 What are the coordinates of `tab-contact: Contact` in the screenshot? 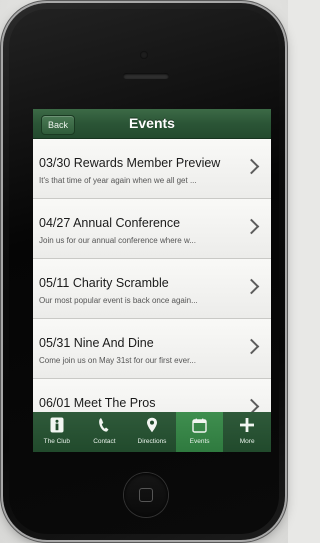 It's located at (105, 432).